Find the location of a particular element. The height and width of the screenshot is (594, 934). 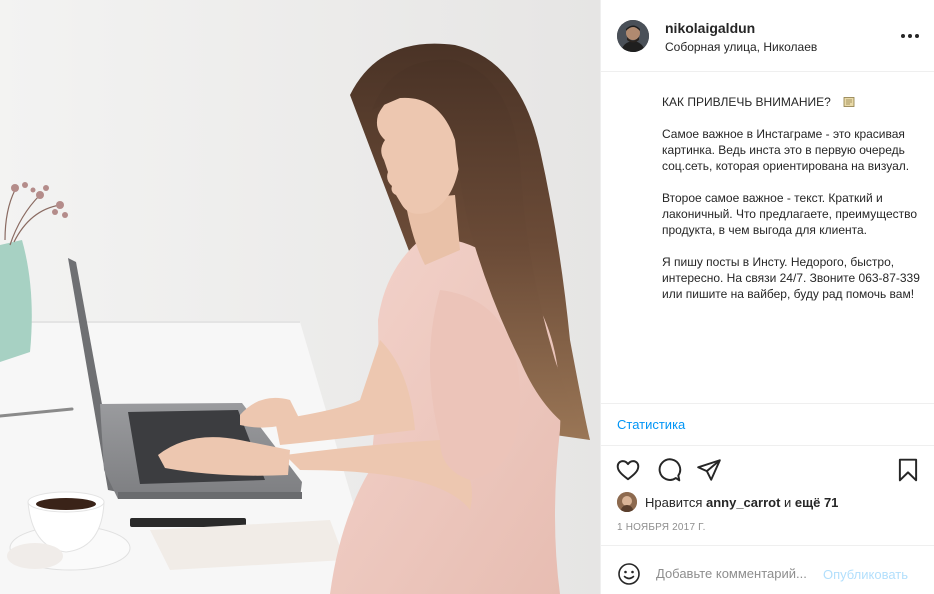

like-button is located at coordinates (628, 470).